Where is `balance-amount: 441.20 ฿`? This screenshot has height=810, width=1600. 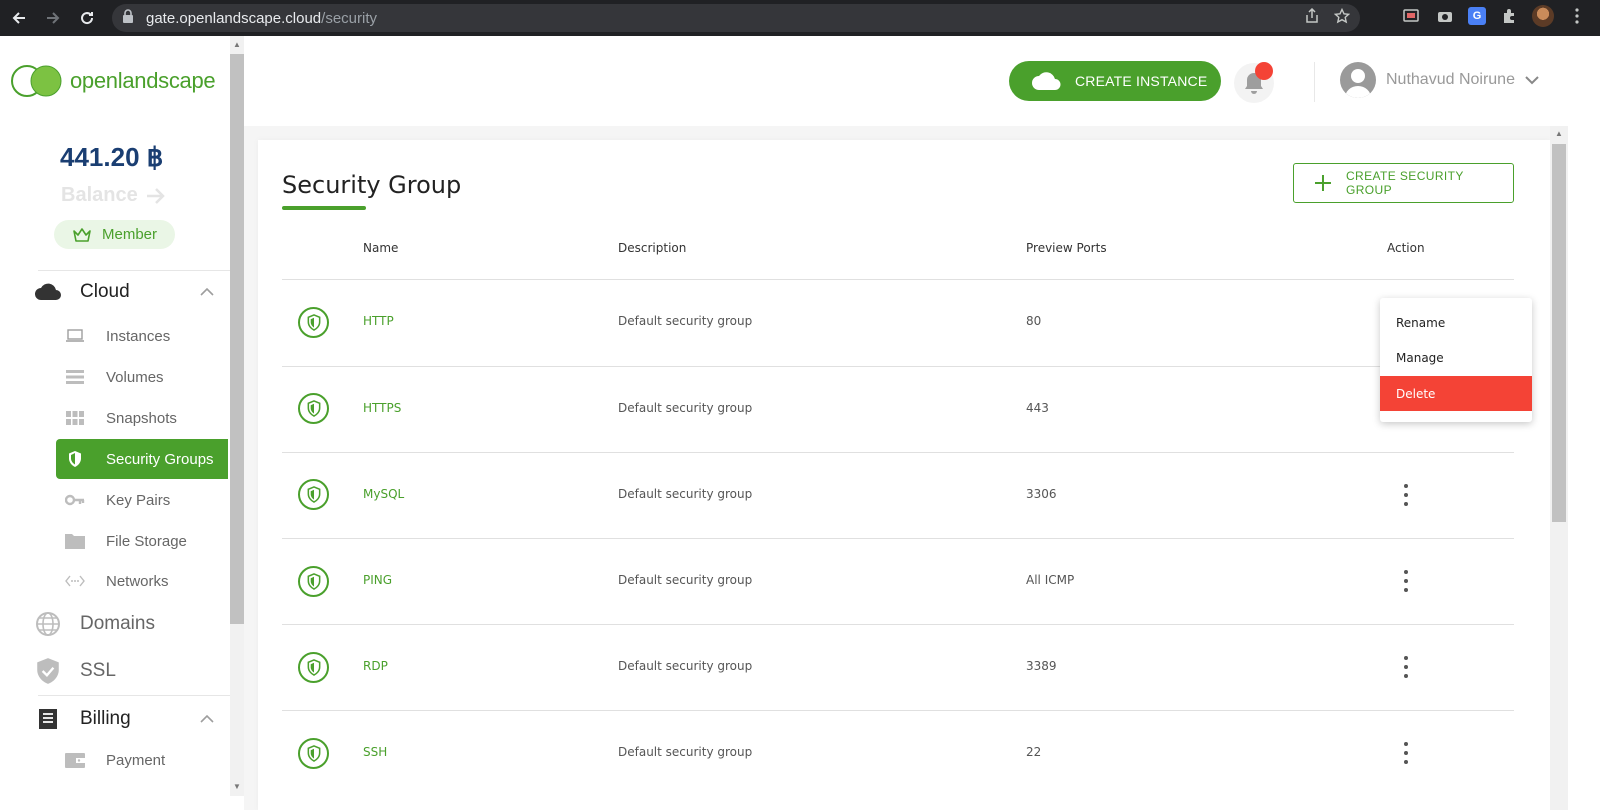 balance-amount: 441.20 ฿ is located at coordinates (112, 157).